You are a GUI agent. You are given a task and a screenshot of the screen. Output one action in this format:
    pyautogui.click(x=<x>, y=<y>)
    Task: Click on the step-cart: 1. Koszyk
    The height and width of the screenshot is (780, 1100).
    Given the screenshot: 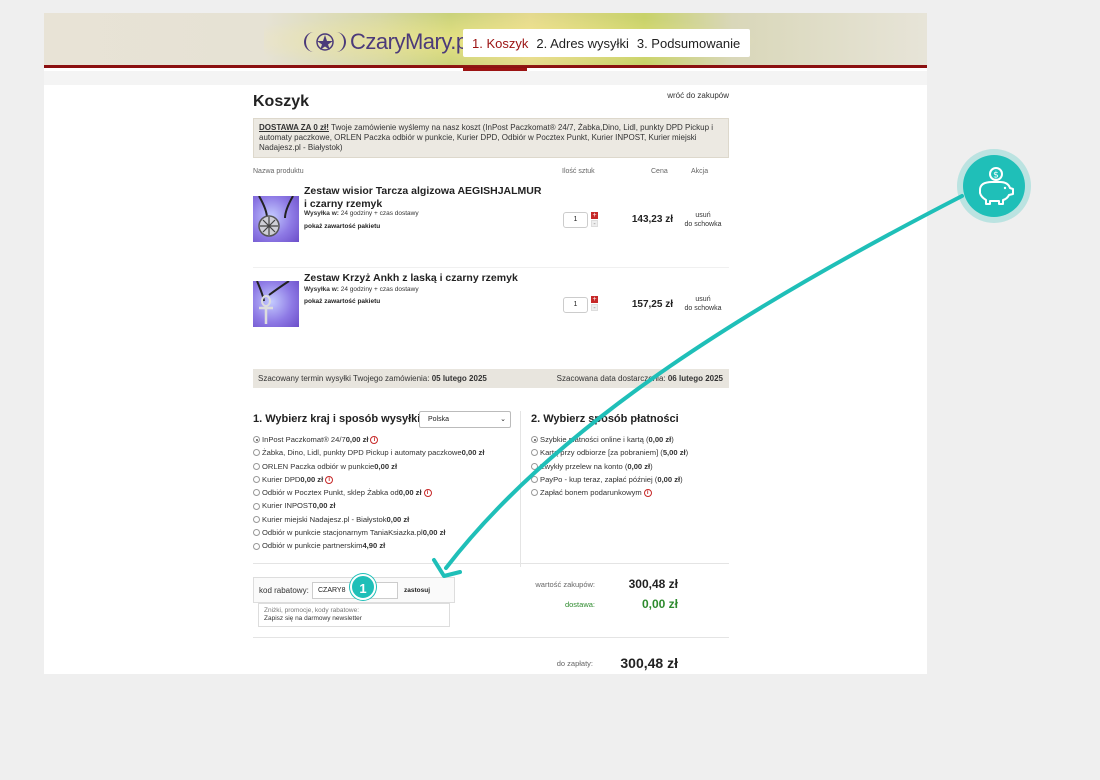 What is the action you would take?
    pyautogui.click(x=500, y=43)
    